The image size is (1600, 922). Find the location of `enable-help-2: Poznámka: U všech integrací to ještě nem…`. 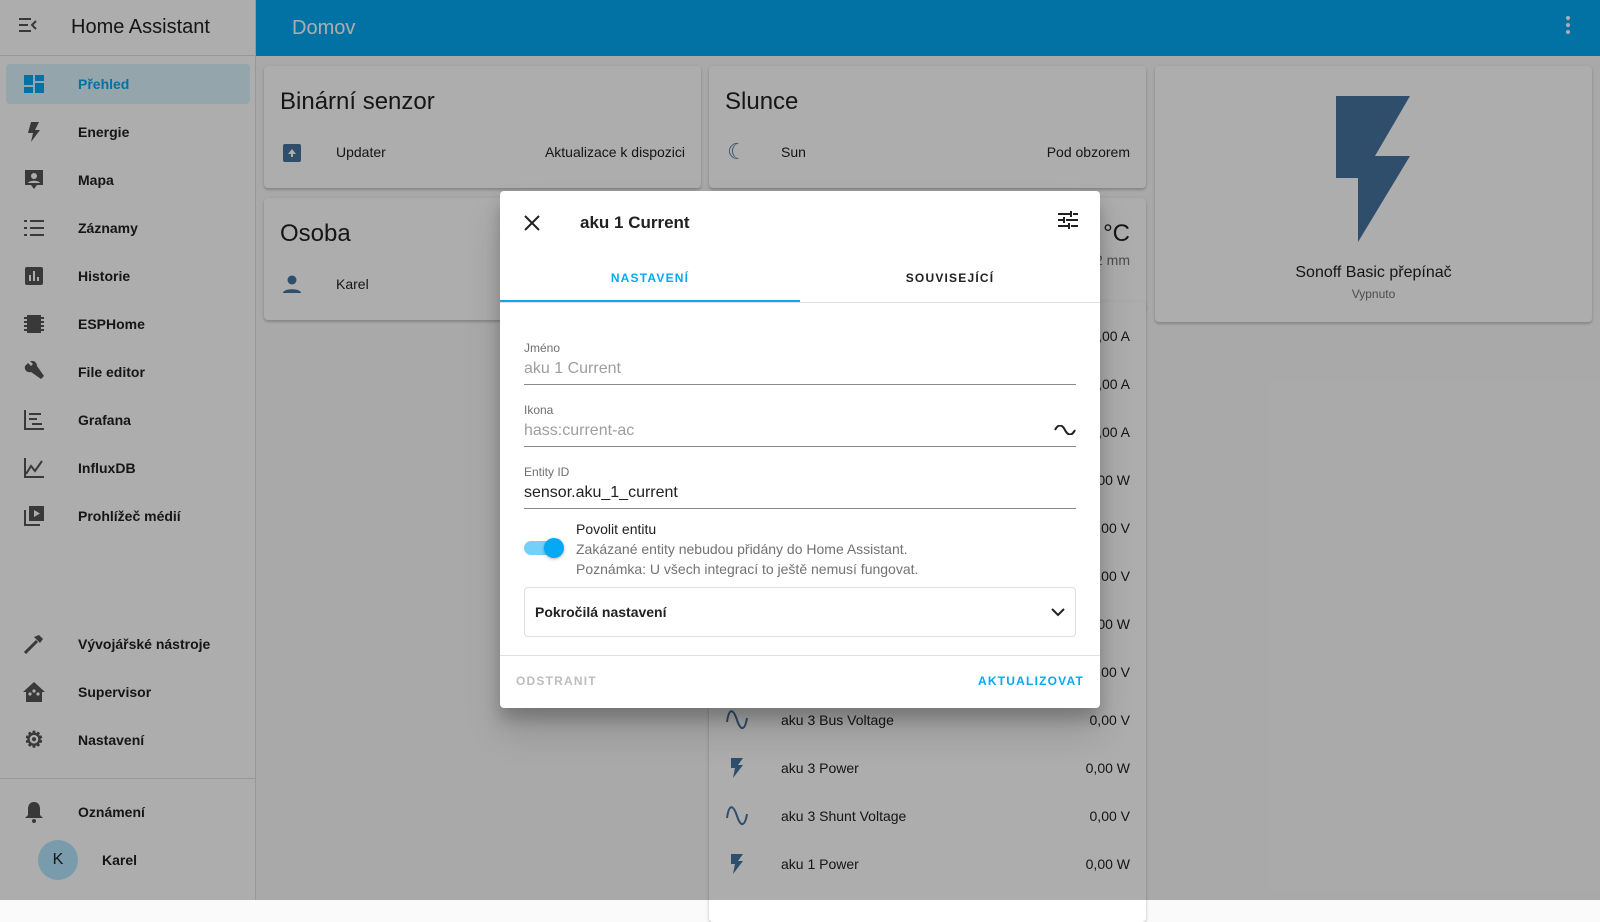

enable-help-2: Poznámka: U všech integrací to ještě nem… is located at coordinates (747, 569).